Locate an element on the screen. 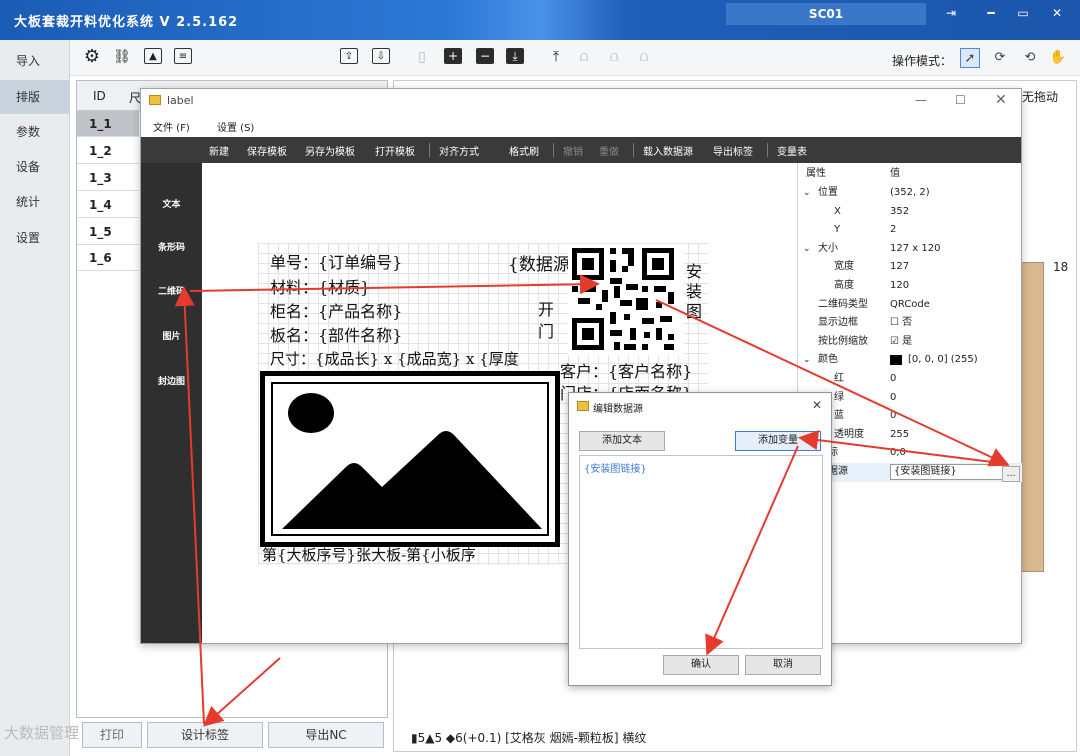 This screenshot has height=756, width=1080. property-row: ⌄ 位置 (352, 2) is located at coordinates (910, 193).